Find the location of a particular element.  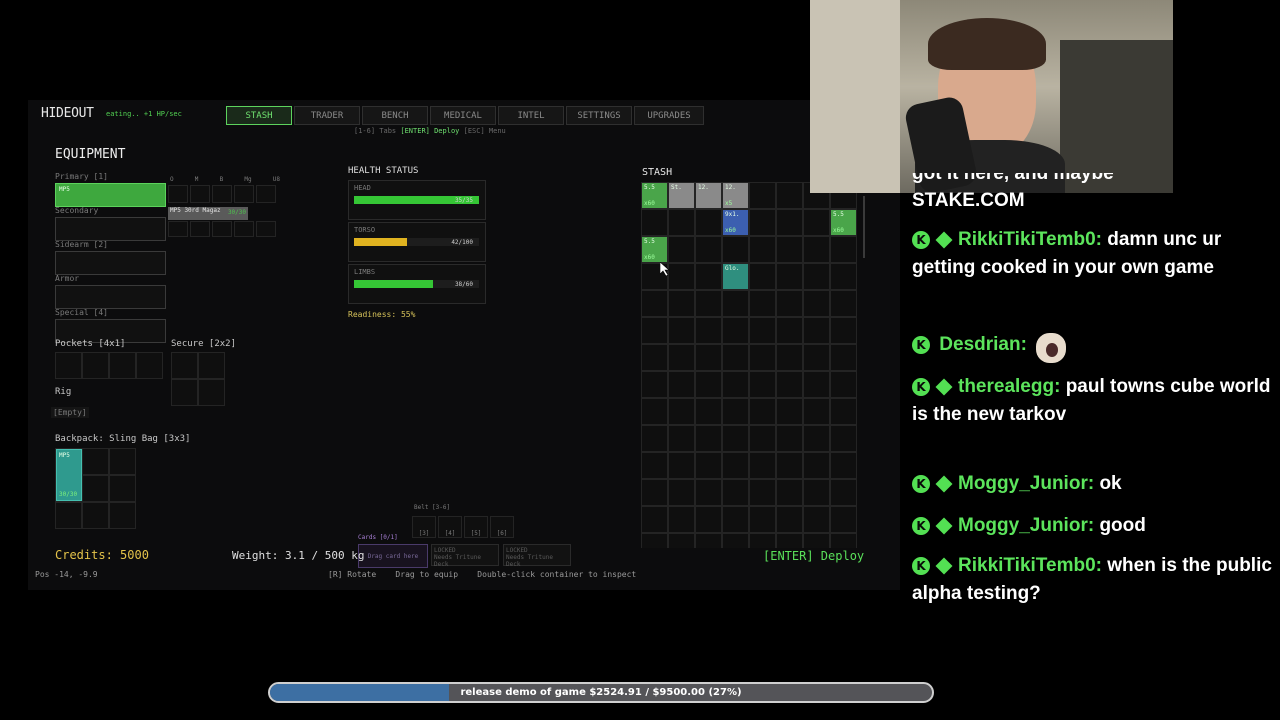

pocket-slot is located at coordinates (68, 365).